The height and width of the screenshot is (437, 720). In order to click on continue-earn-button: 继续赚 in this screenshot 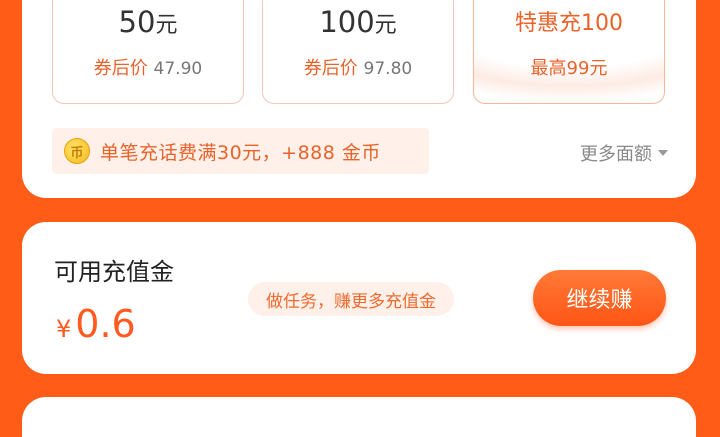, I will do `click(599, 298)`.